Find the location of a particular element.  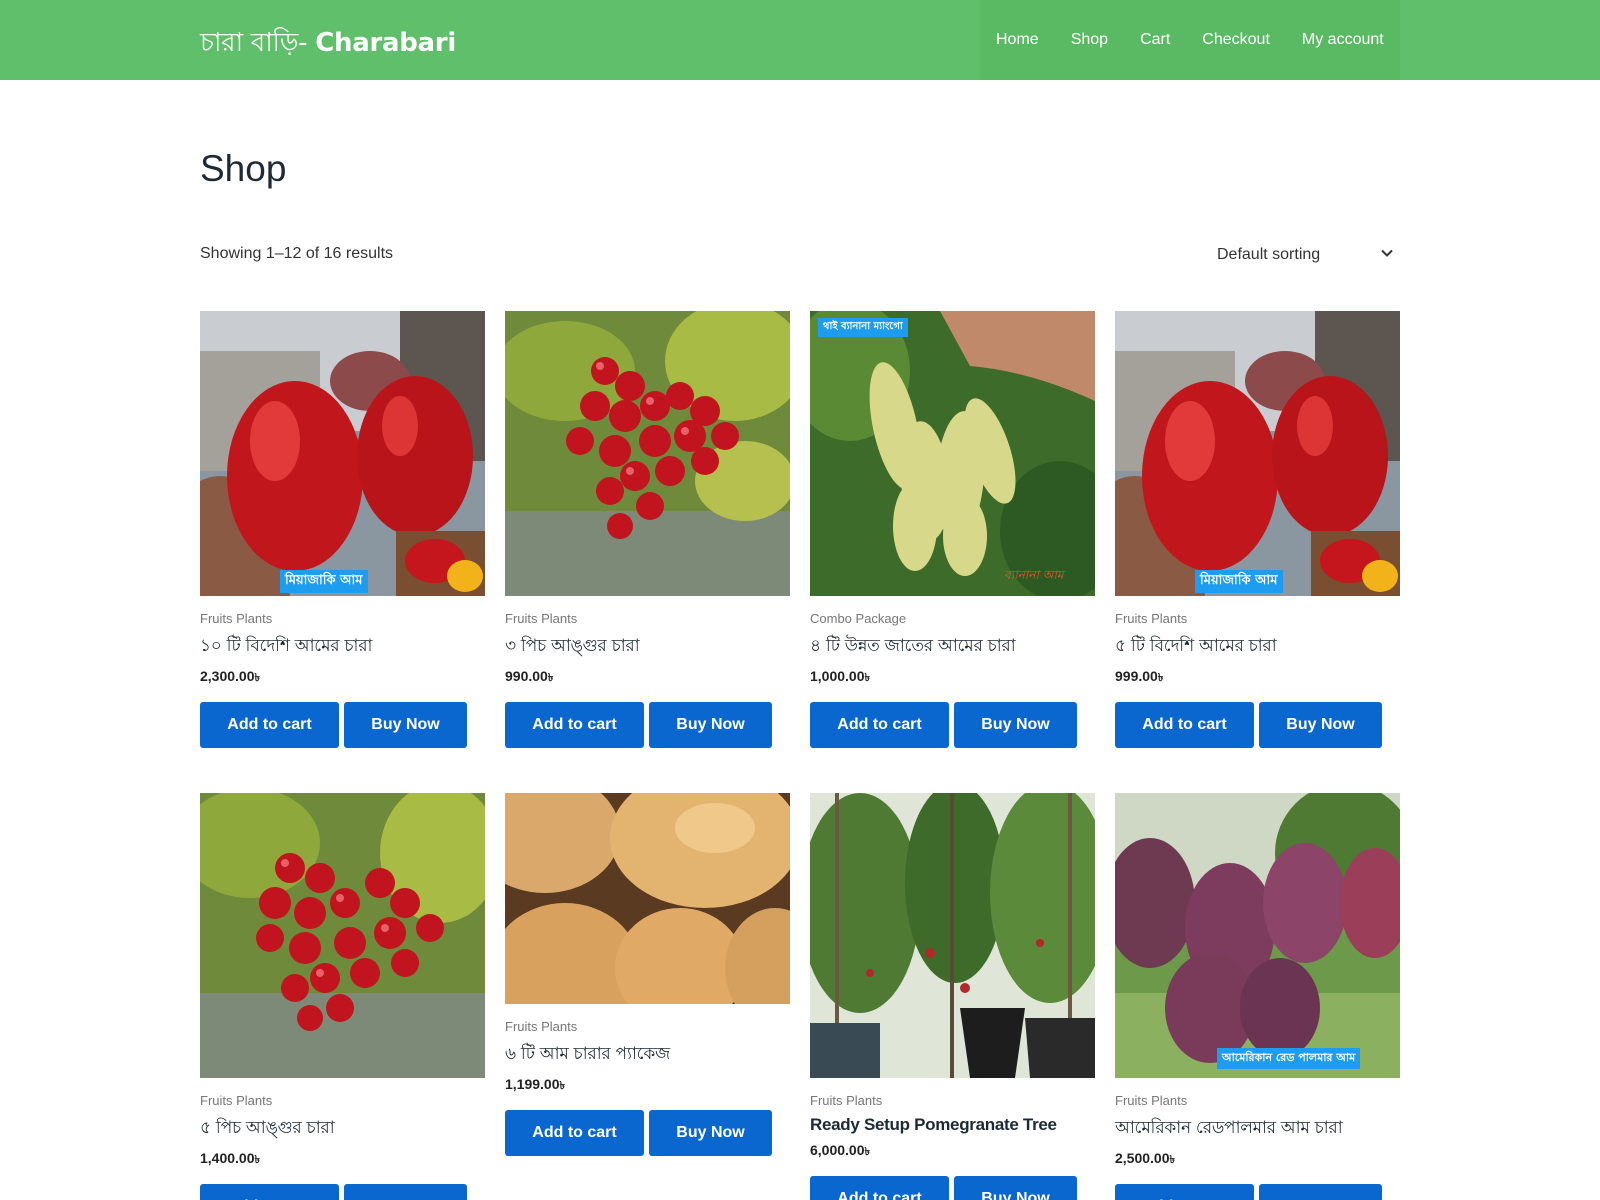

price-value: 990.00 is located at coordinates (526, 676).